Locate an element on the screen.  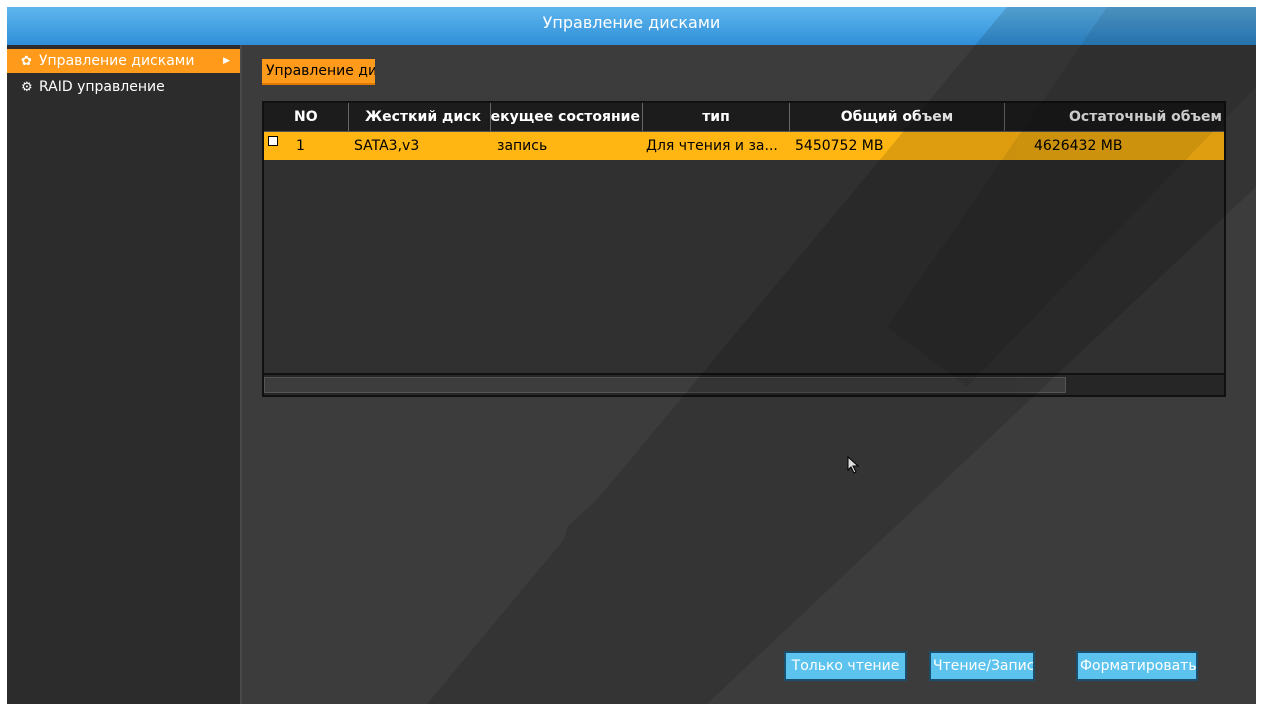
sidebar-item-raid: ⚙ RAID управление is located at coordinates (123, 87).